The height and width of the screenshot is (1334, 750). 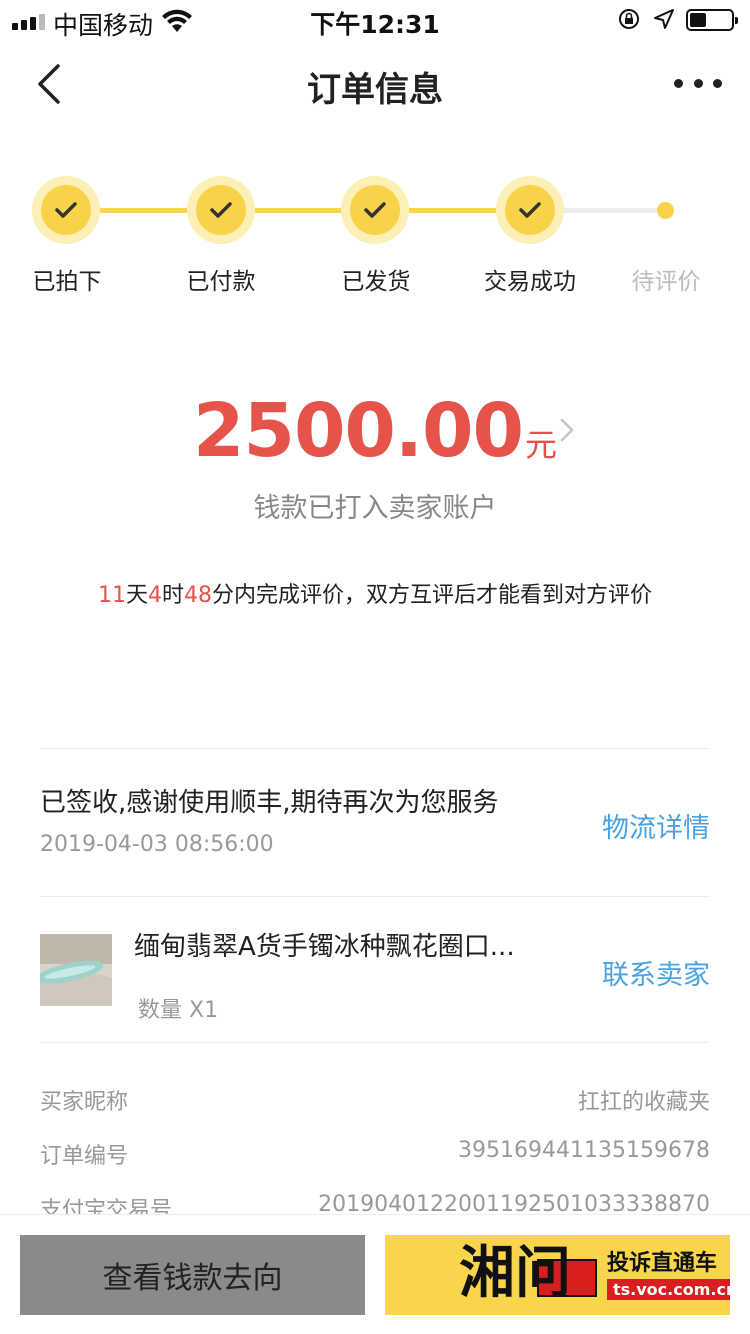 I want to click on step-label: 已付款, so click(x=221, y=282).